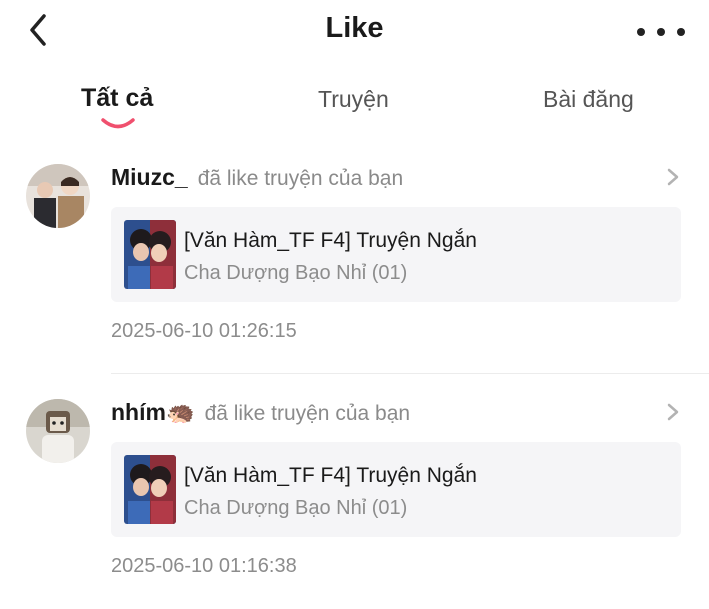 Image resolution: width=709 pixels, height=609 pixels. What do you see at coordinates (410, 373) in the screenshot?
I see `divider` at bounding box center [410, 373].